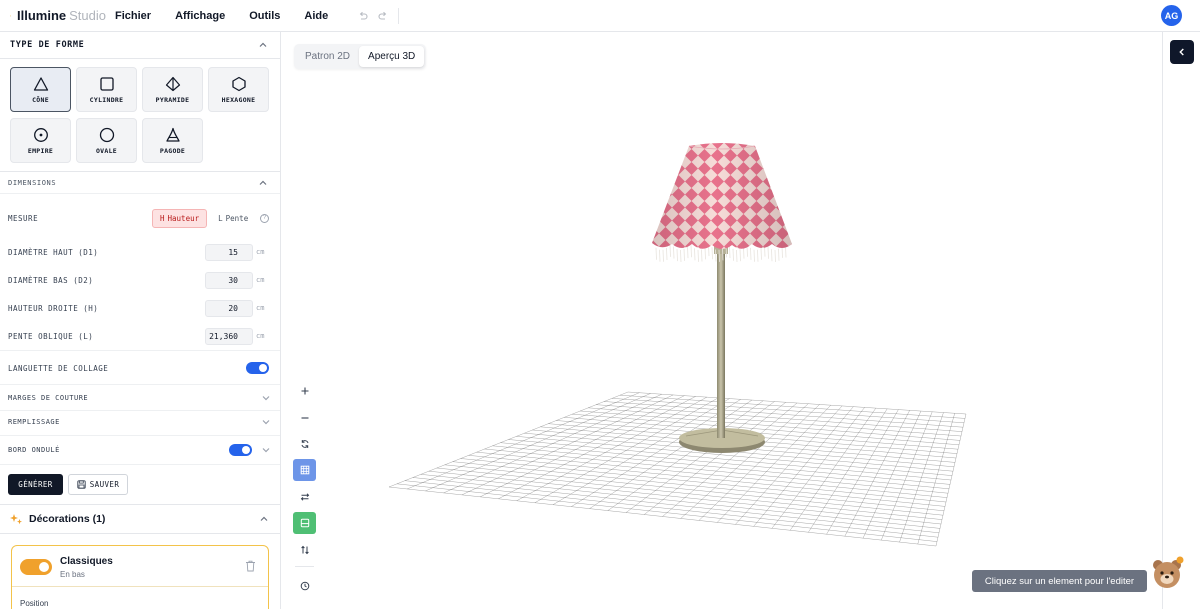 The width and height of the screenshot is (1200, 609). I want to click on field-label: PENTE OBLIQUE (L), so click(51, 336).